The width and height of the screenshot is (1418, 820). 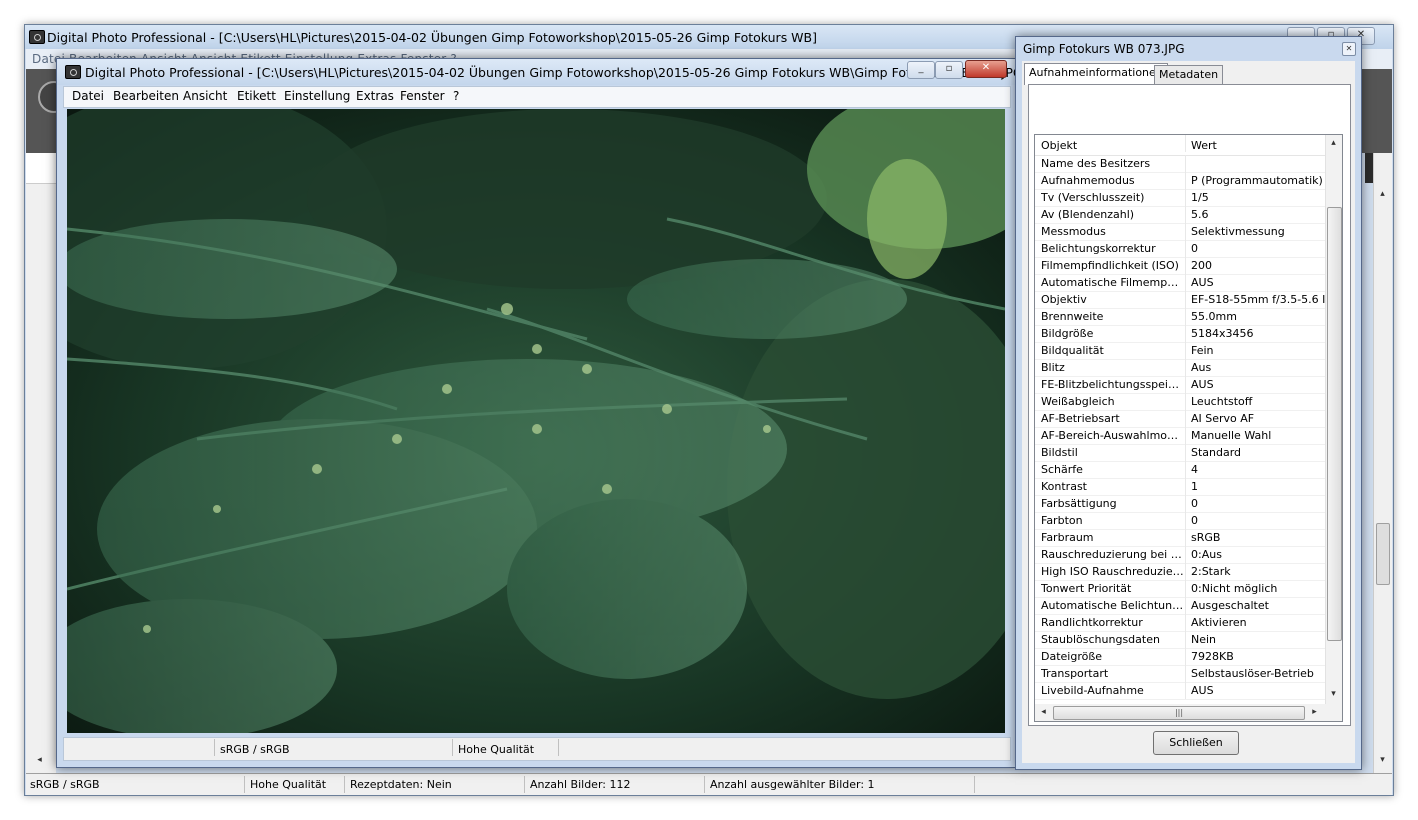 I want to click on row-key: Av (Blendenzahl), so click(x=1088, y=214).